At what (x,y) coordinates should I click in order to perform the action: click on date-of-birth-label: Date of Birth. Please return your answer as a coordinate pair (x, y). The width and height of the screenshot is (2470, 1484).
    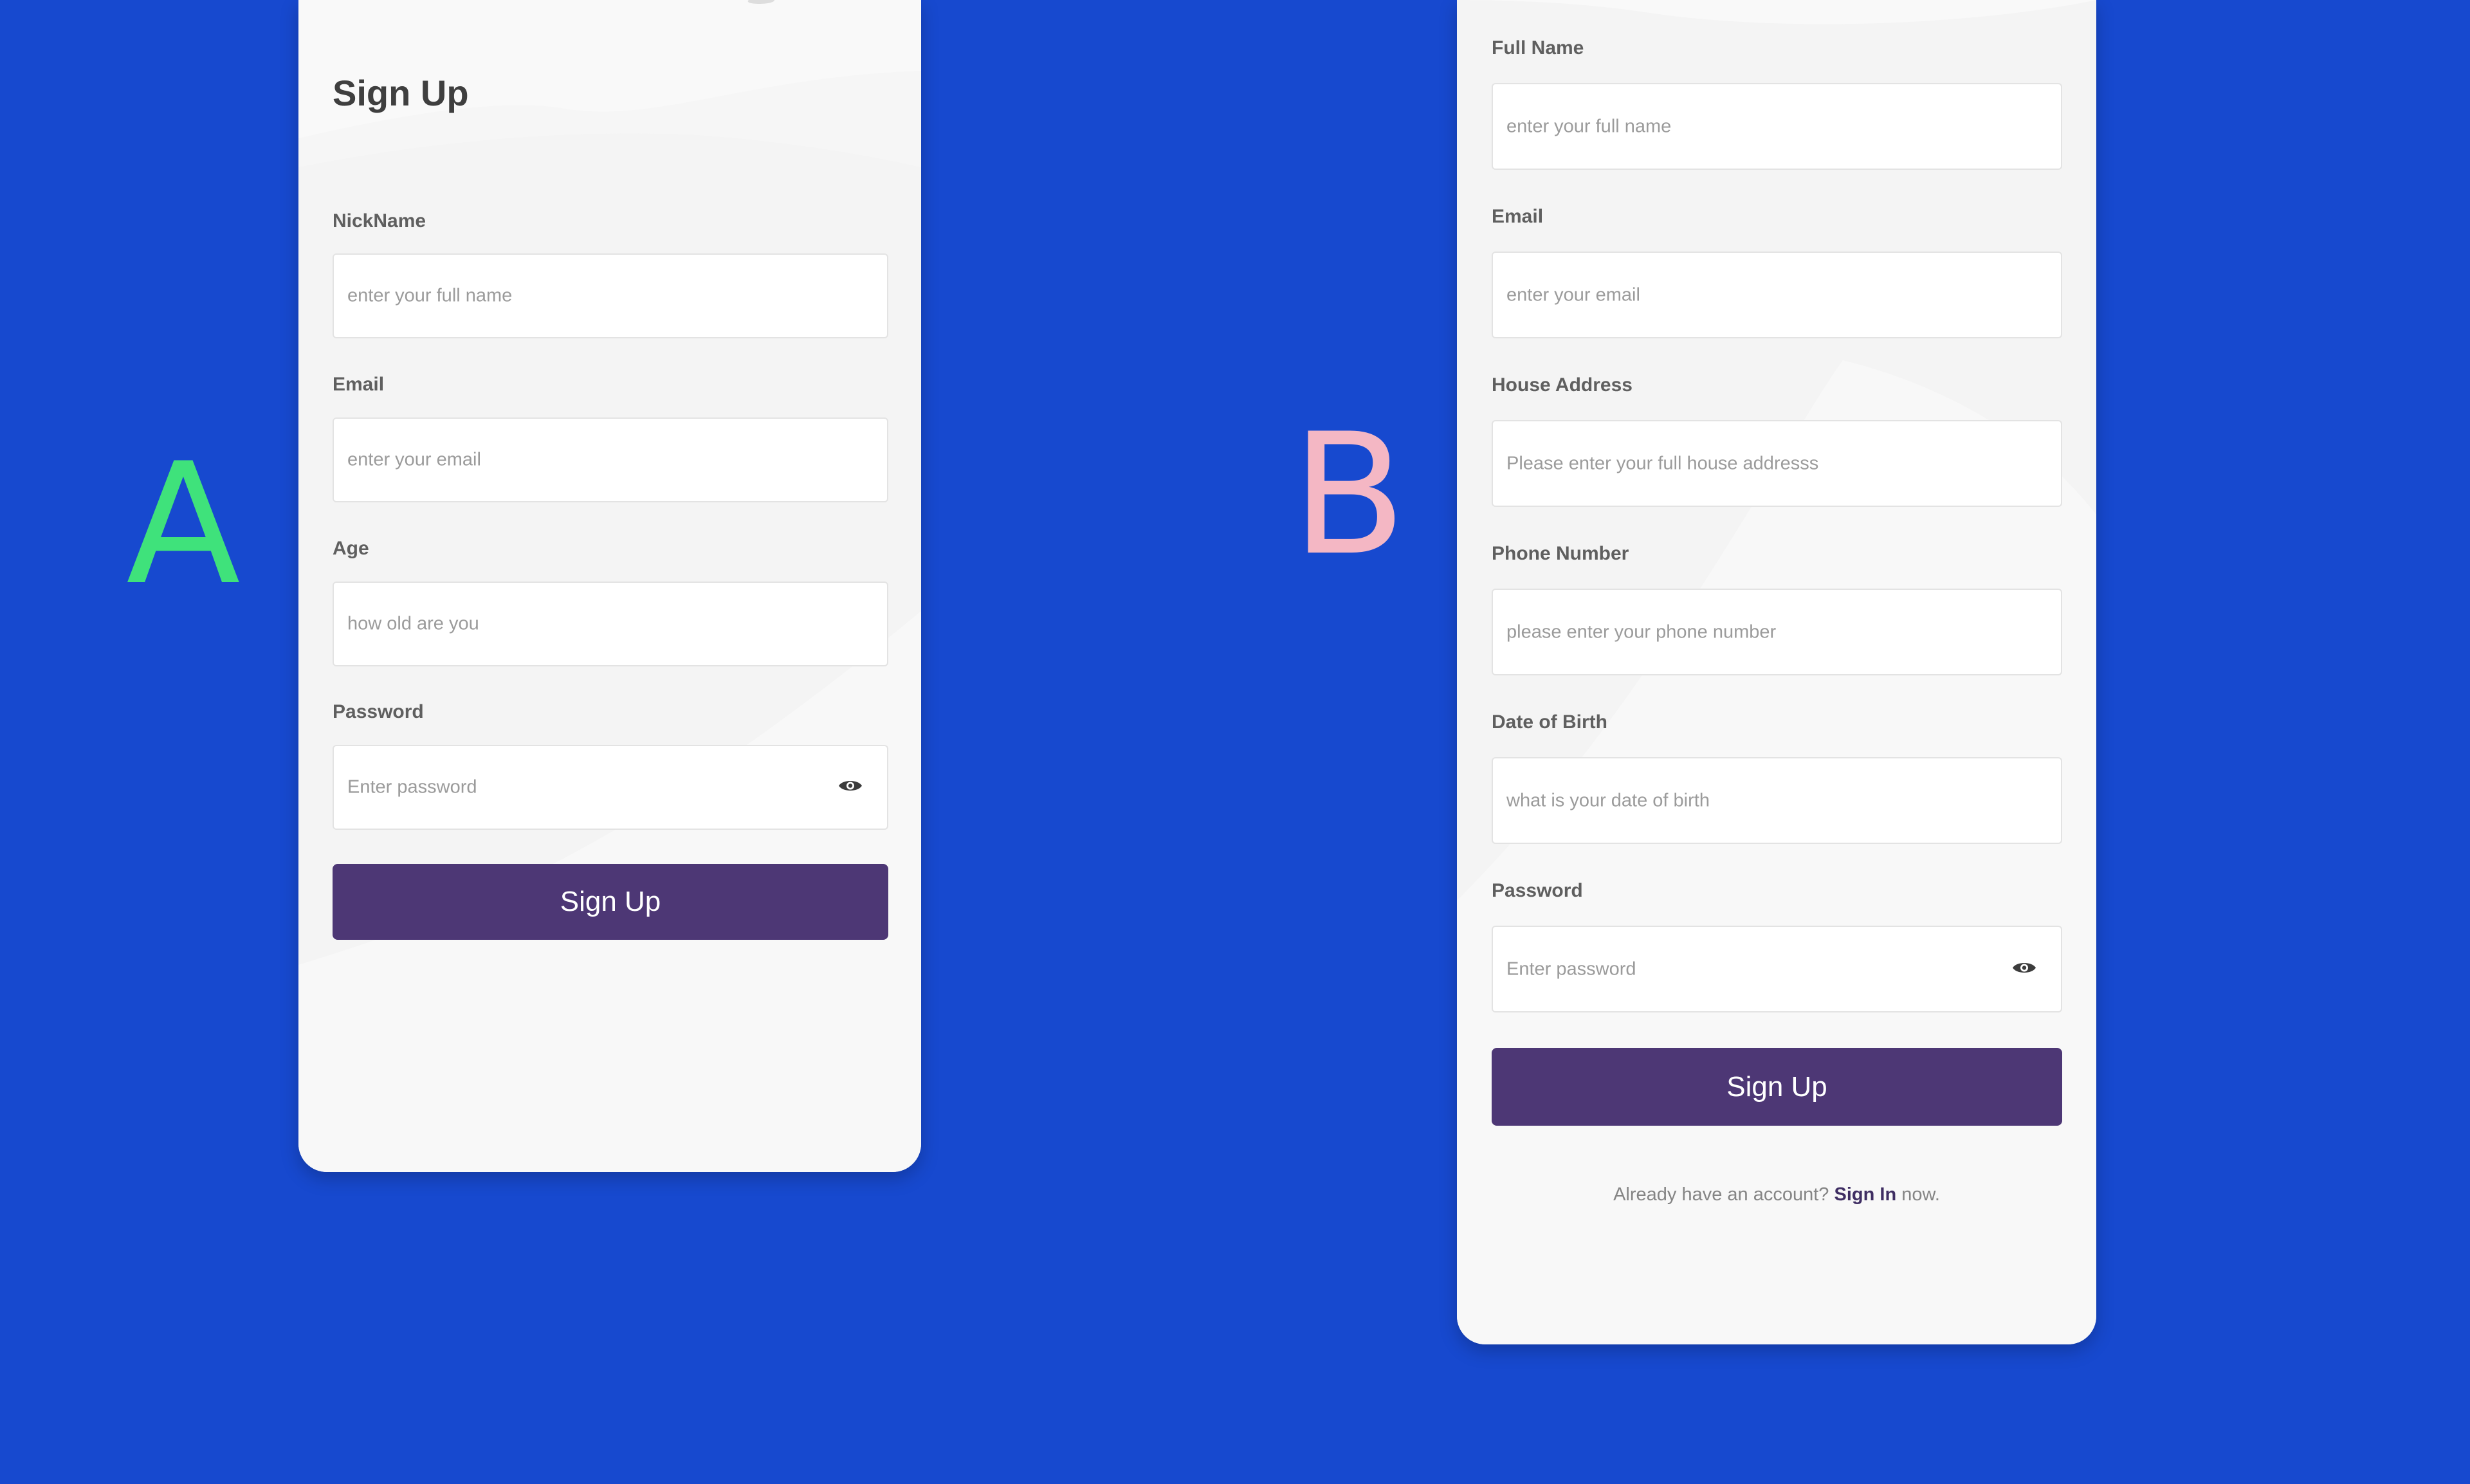
    Looking at the image, I should click on (1549, 722).